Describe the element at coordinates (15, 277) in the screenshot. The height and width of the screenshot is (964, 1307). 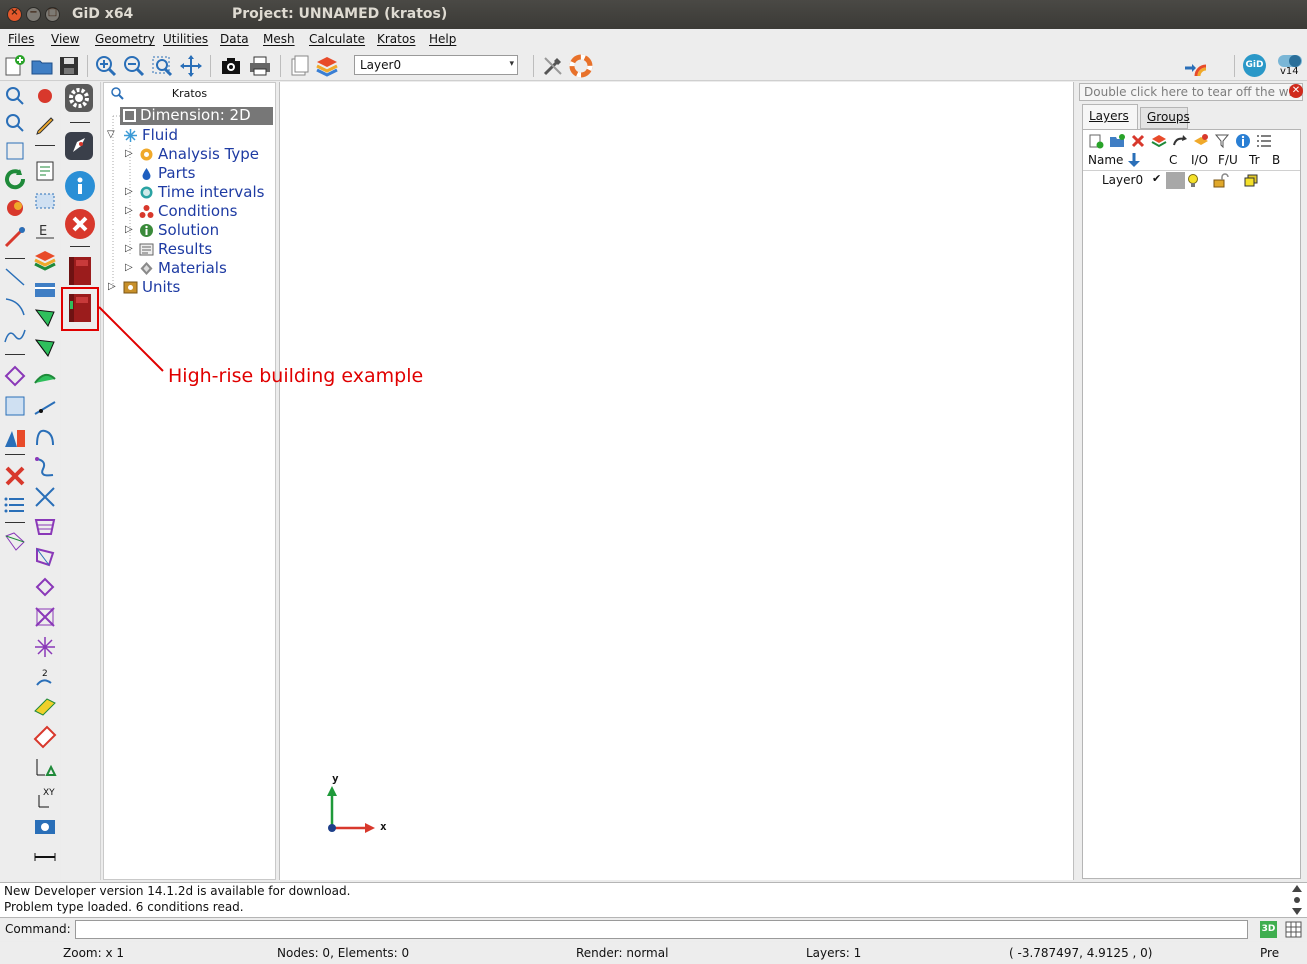
I see `line-icon` at that location.